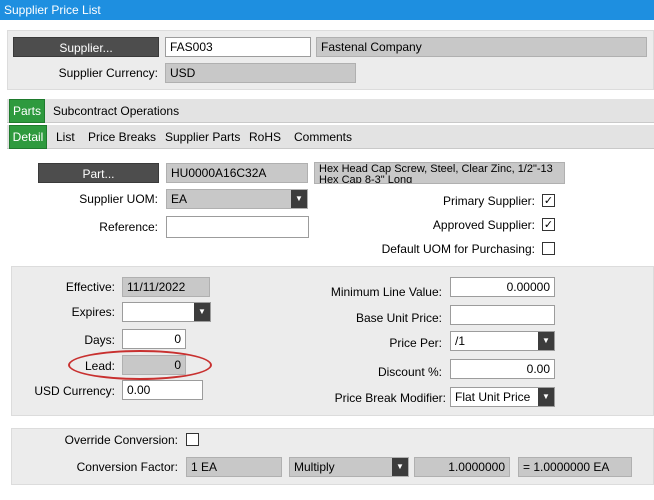 Image resolution: width=654 pixels, height=500 pixels. What do you see at coordinates (154, 365) in the screenshot?
I see `lead-field: 0` at bounding box center [154, 365].